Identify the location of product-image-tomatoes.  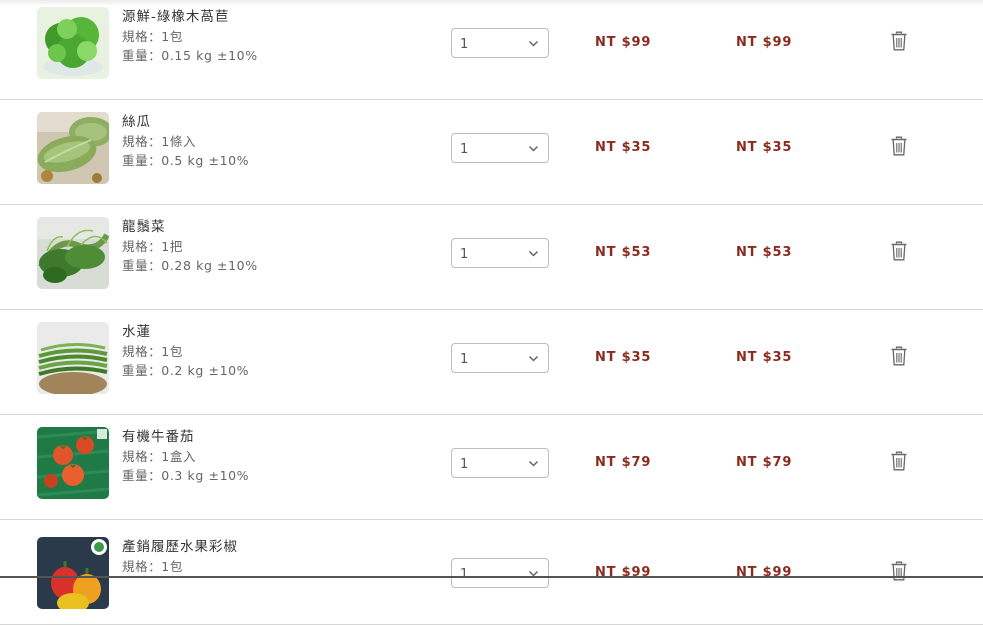
(73, 463).